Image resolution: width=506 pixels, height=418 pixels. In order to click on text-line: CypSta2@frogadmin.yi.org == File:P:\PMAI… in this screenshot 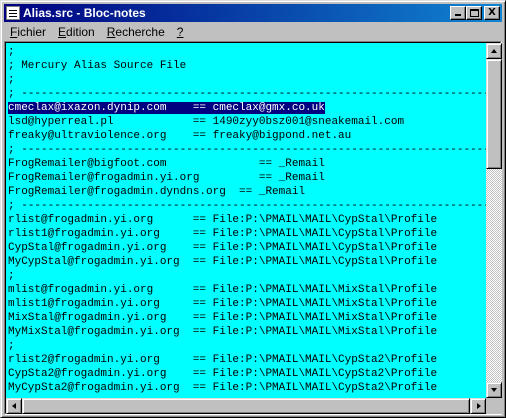, I will do `click(247, 374)`.